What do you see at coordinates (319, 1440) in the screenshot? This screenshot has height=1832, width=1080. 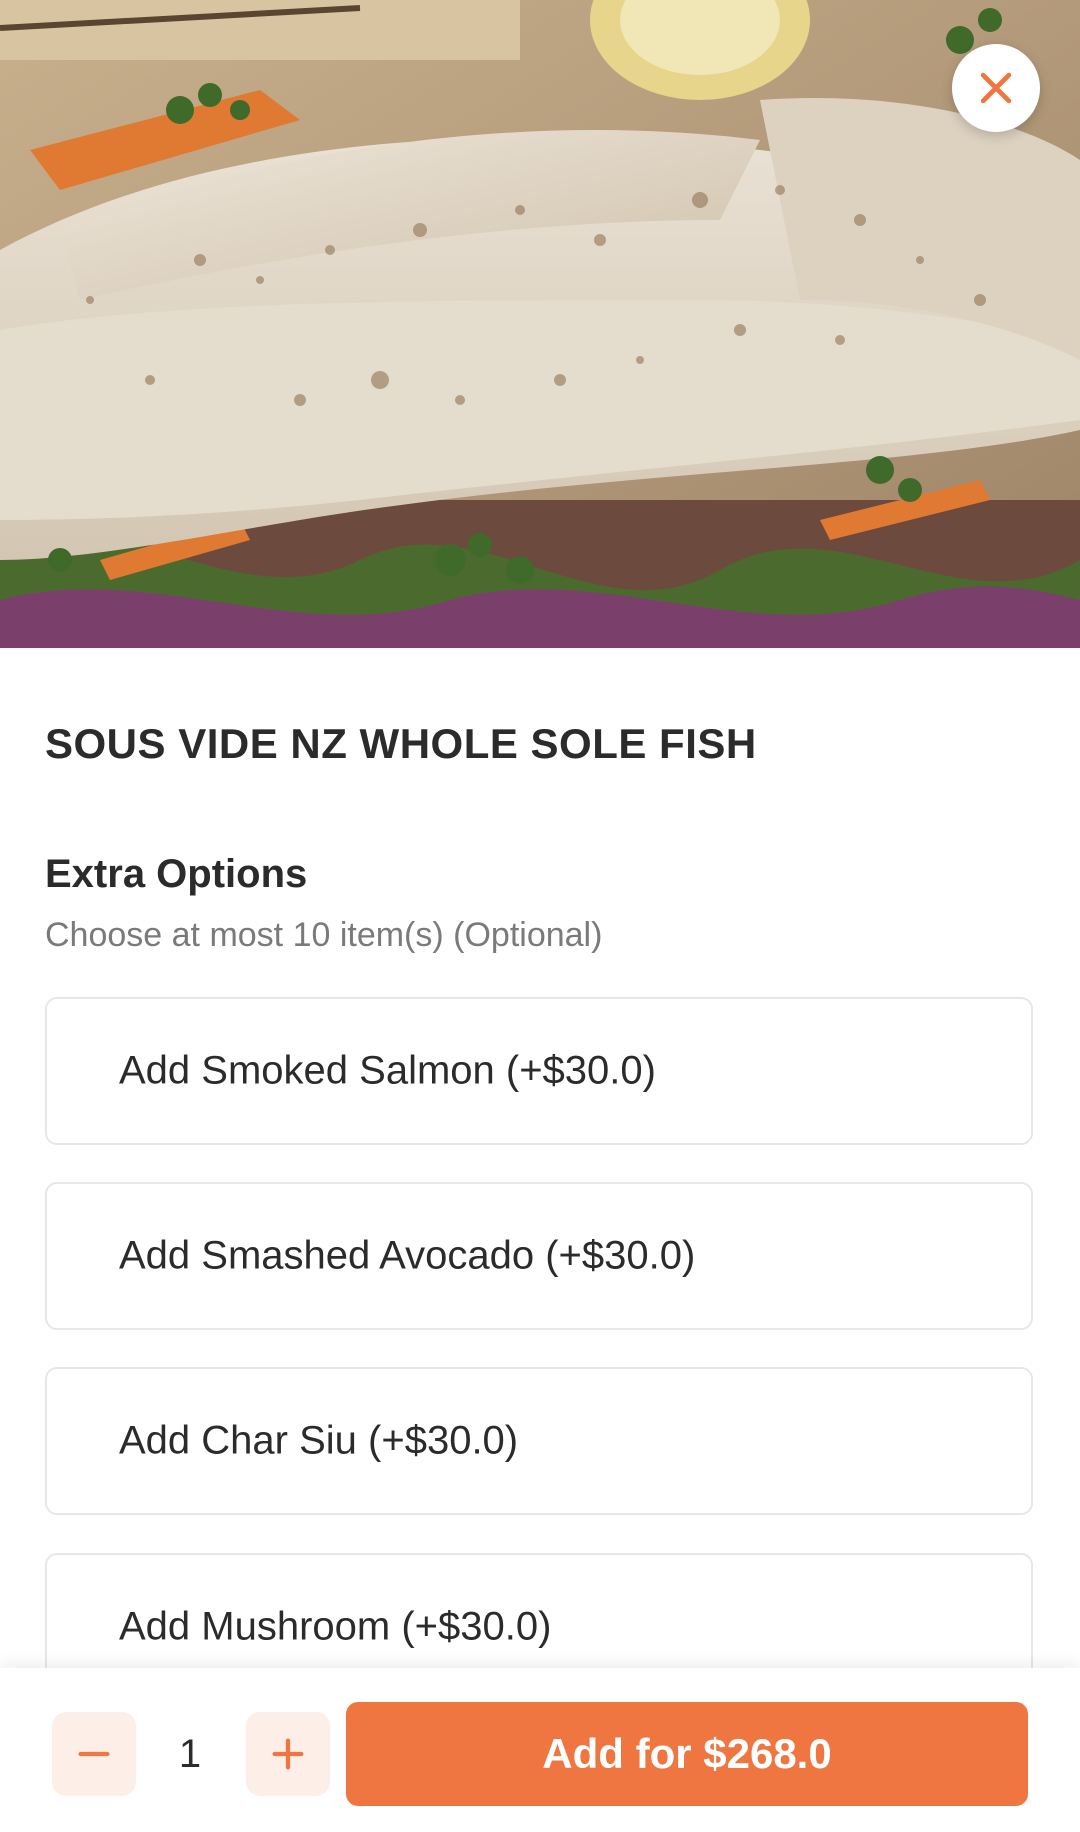 I see `option-label: Add Char Siu (+$30.0)` at bounding box center [319, 1440].